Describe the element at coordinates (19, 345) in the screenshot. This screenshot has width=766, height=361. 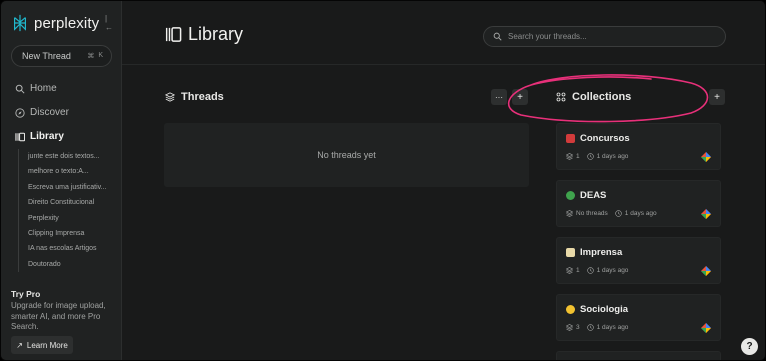
I see `arrow-up-right-icon: ↗` at that location.